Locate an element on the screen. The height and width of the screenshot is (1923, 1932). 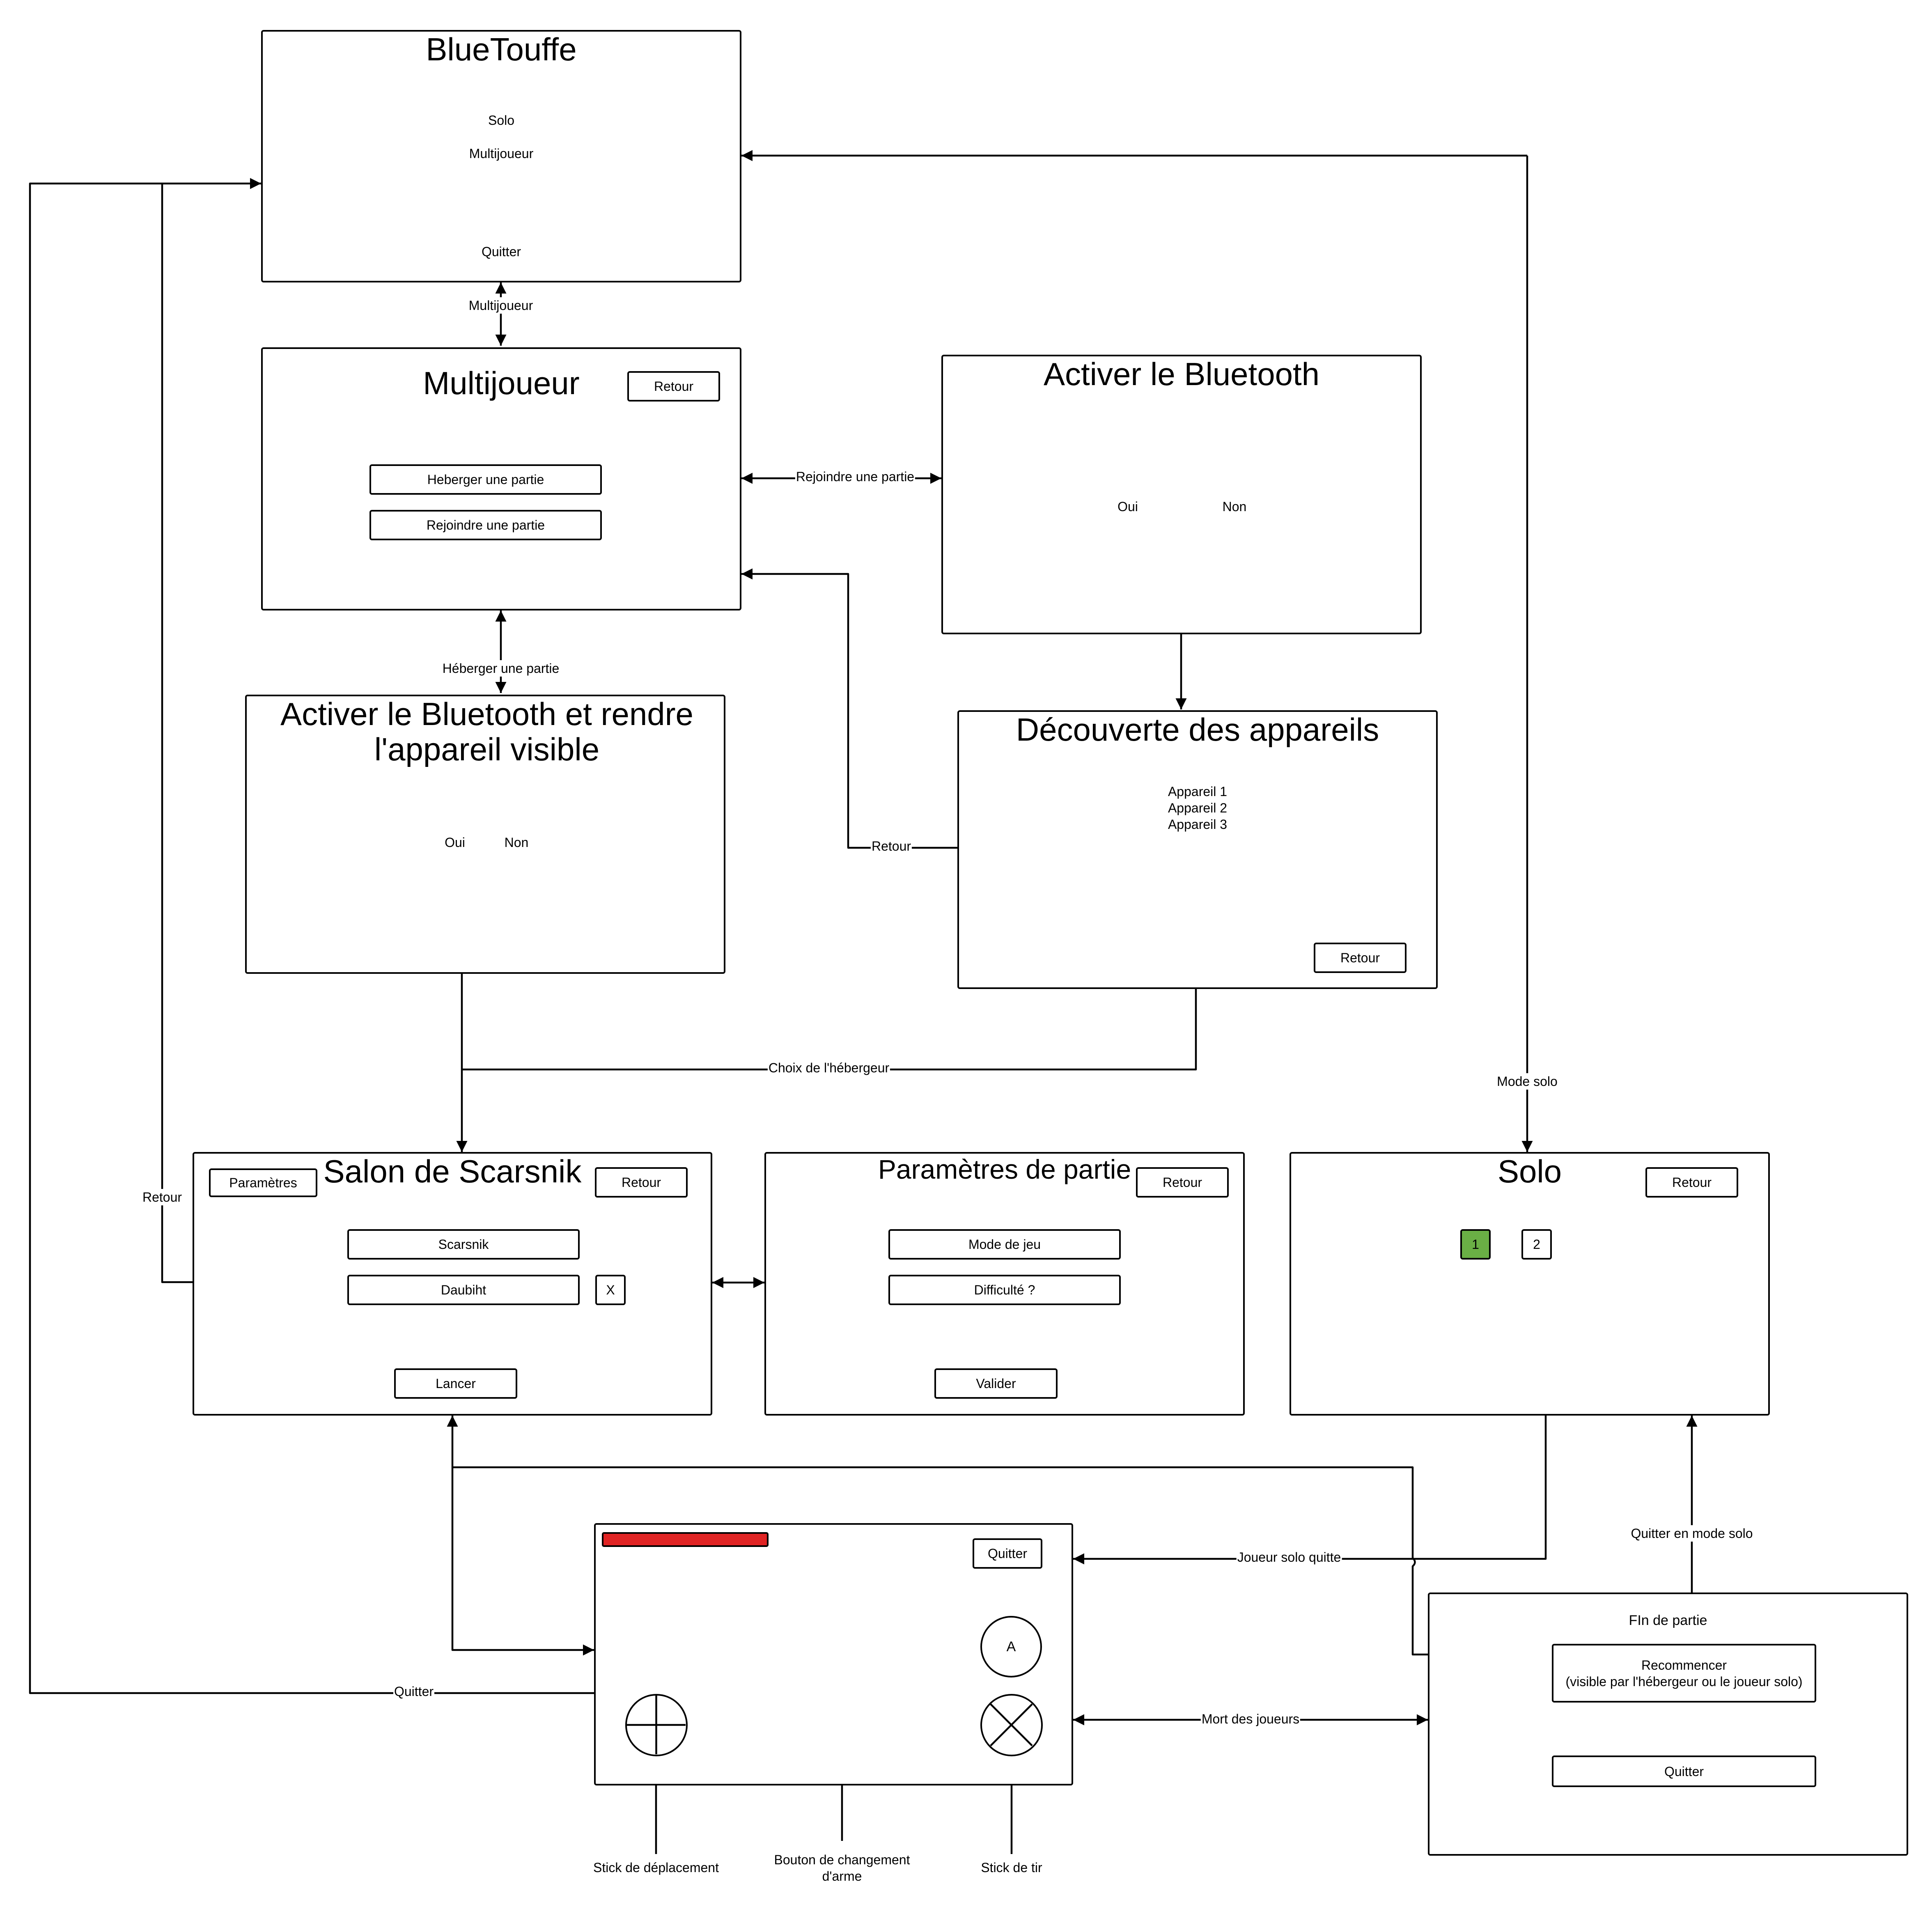
bluetooth-join-screen: Activer le Bluetooth Oui Non is located at coordinates (1181, 494).